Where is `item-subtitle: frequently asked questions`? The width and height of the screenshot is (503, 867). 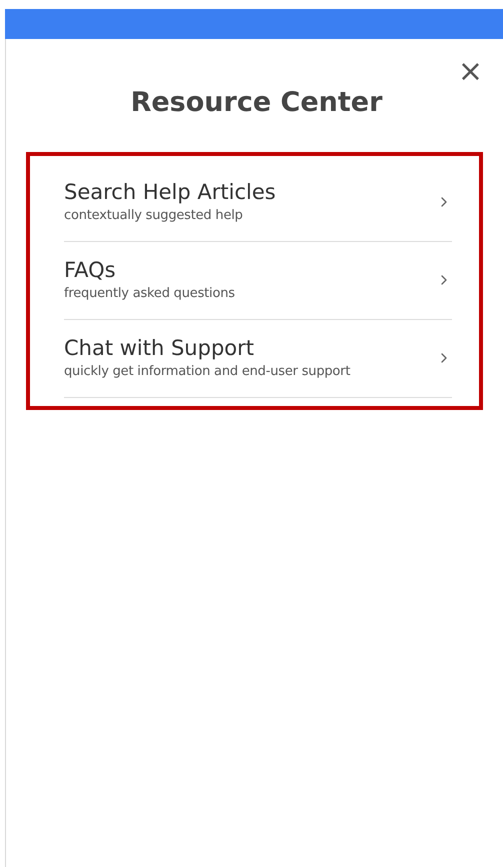
item-subtitle: frequently asked questions is located at coordinates (150, 294).